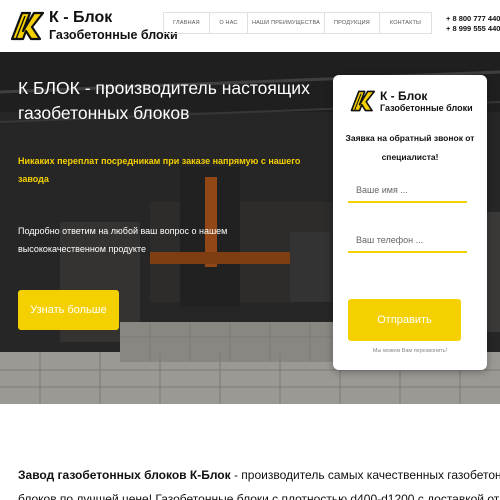  I want to click on nav-item-home: Главная, so click(186, 23).